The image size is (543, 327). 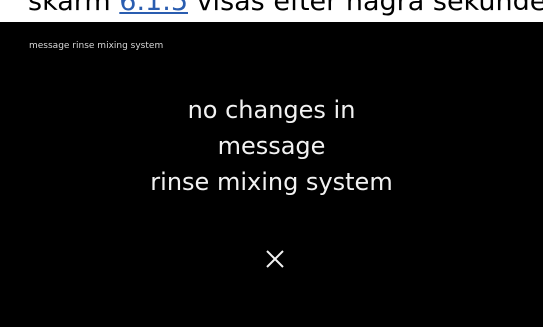 What do you see at coordinates (74, 8) in the screenshot?
I see `caption-prefix: skärm` at bounding box center [74, 8].